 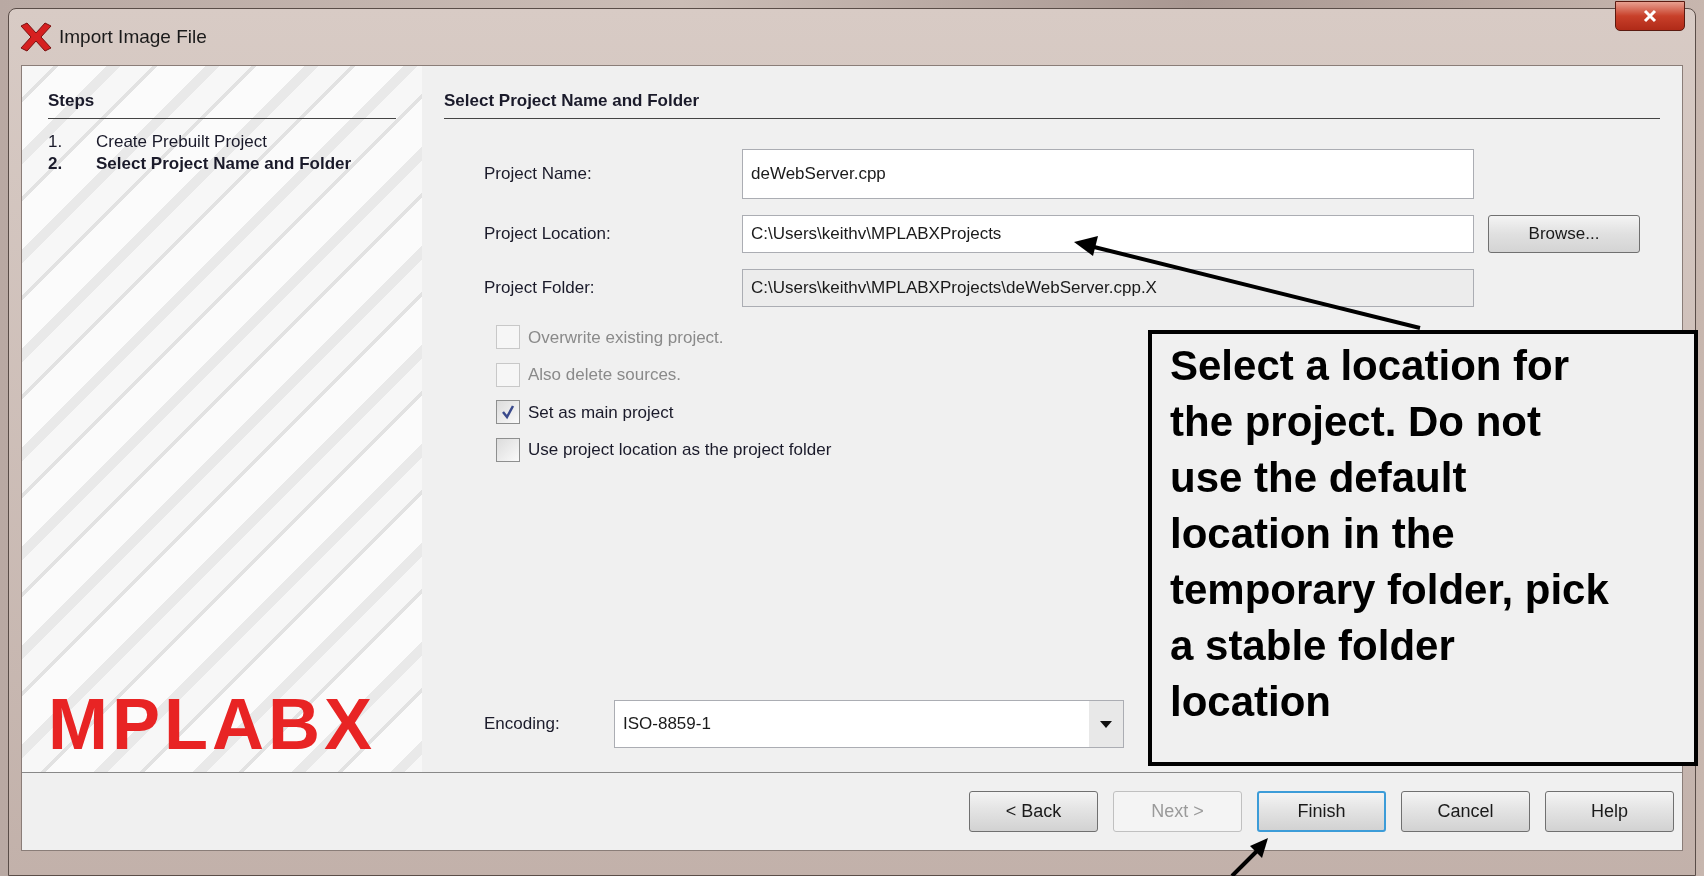 I want to click on encoding-label: Encoding:, so click(x=522, y=724).